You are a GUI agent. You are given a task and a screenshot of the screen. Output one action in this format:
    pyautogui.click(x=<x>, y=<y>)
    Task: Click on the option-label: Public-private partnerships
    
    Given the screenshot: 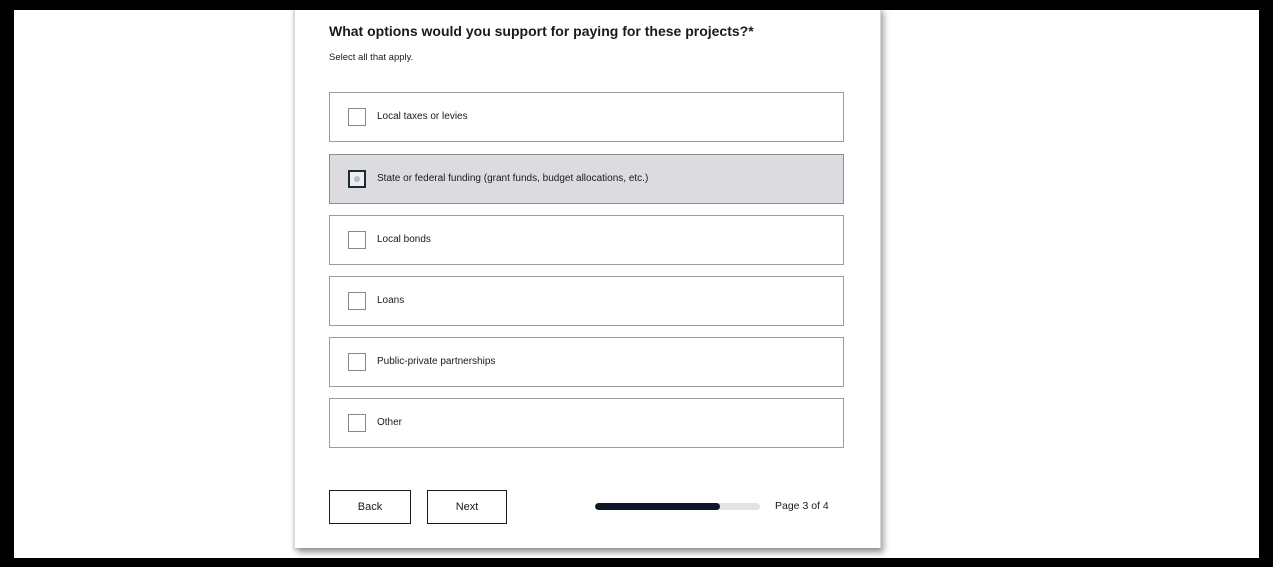 What is the action you would take?
    pyautogui.click(x=436, y=361)
    